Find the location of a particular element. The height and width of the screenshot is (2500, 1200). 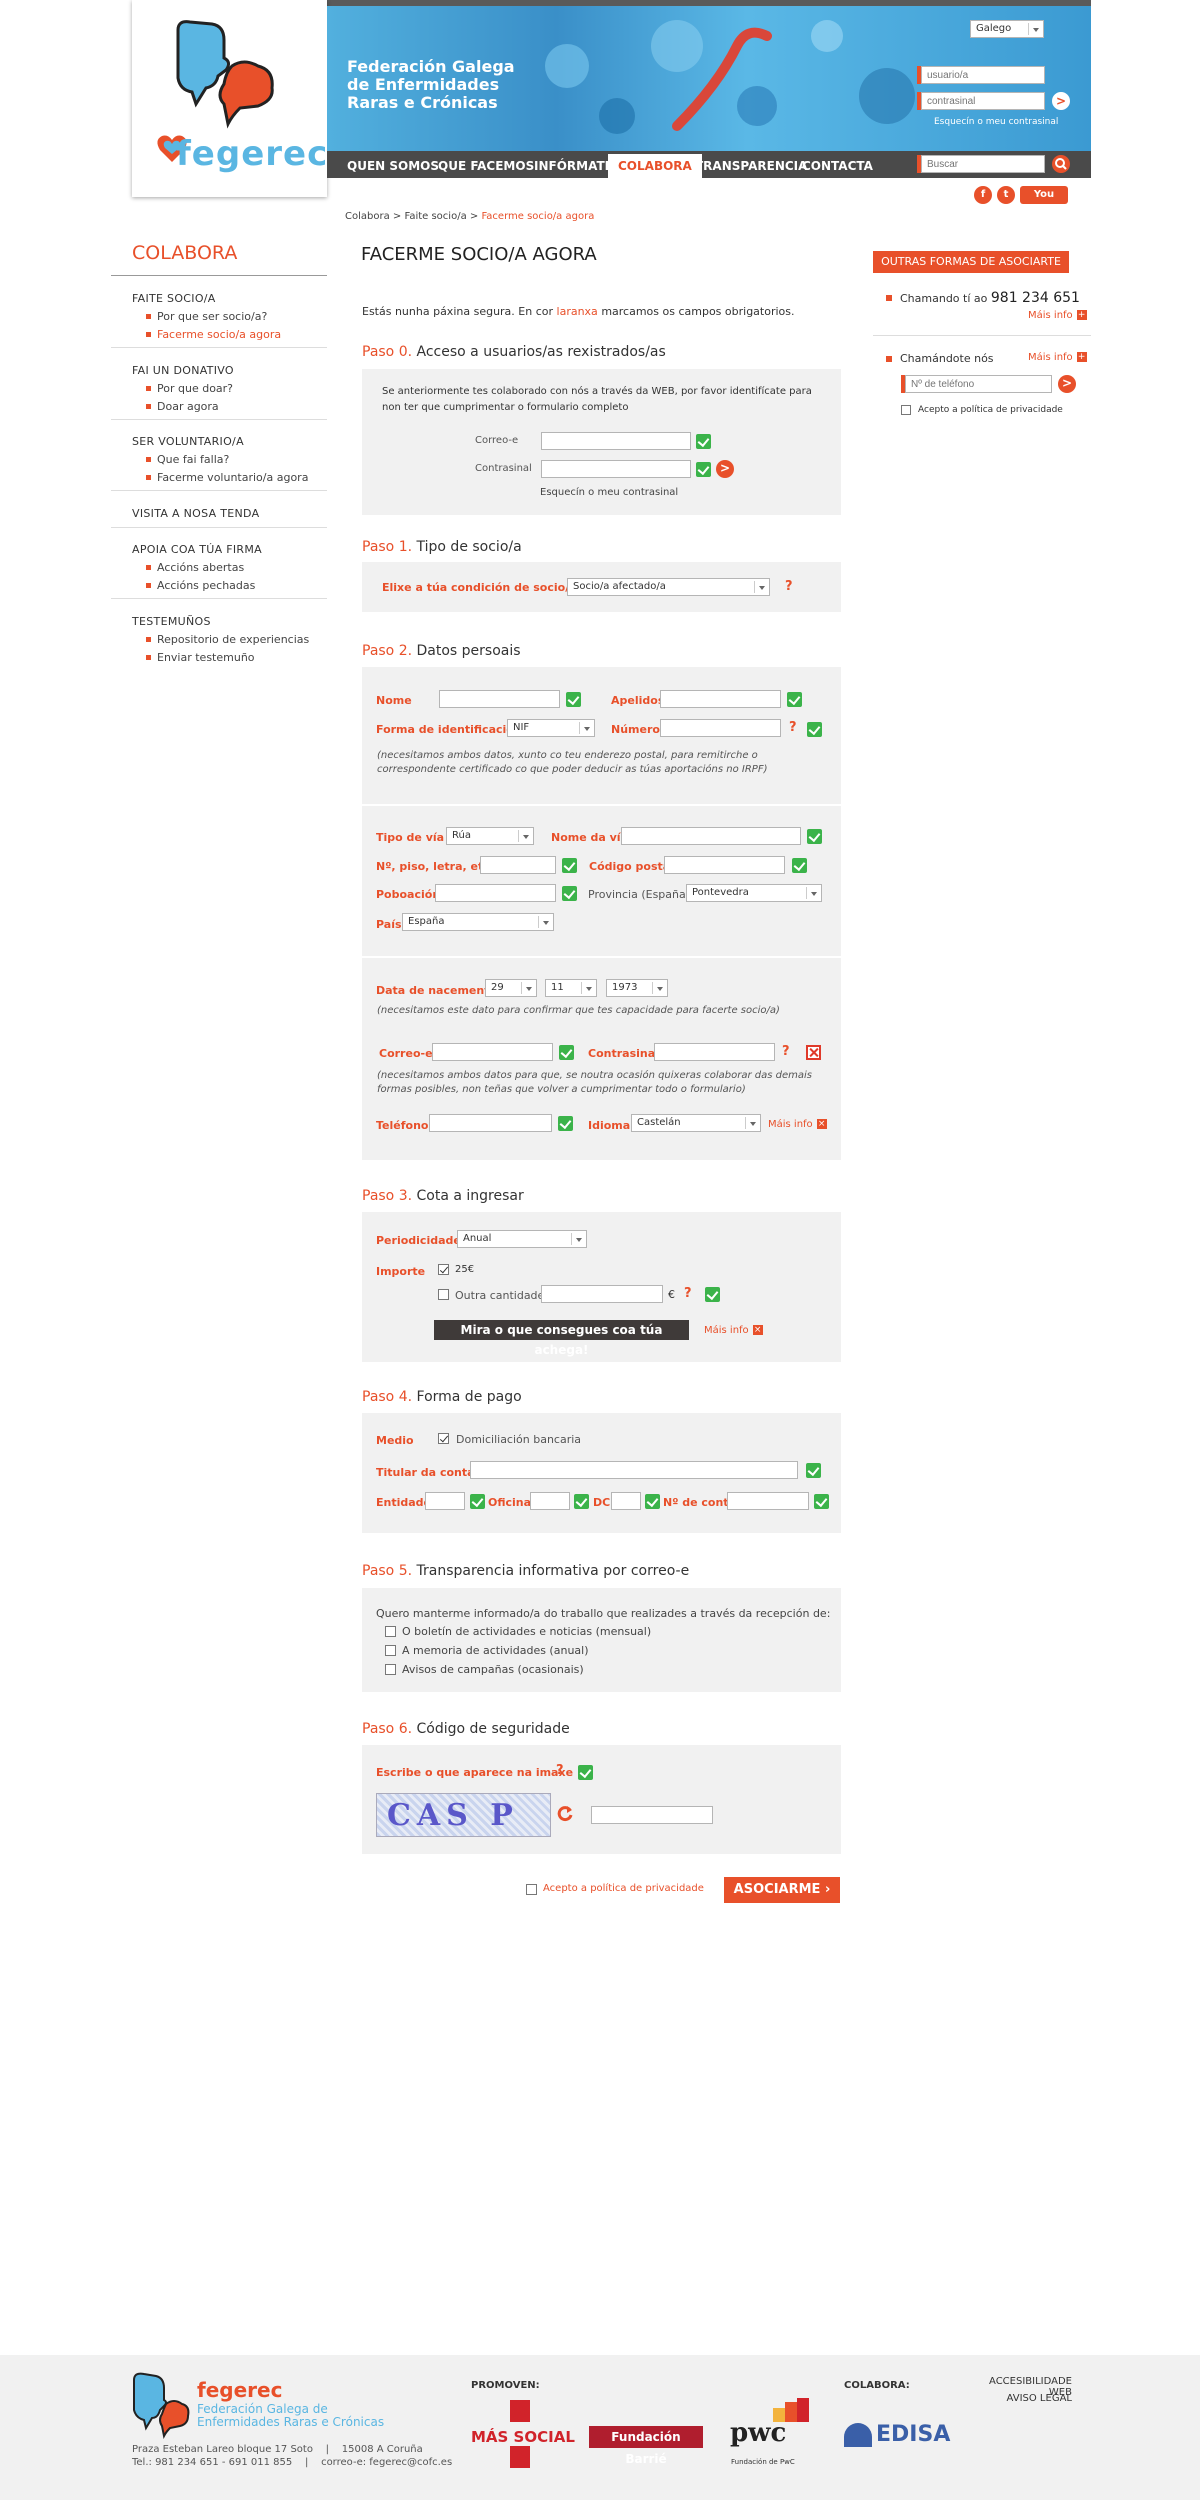

language-select: Galego is located at coordinates (1007, 29).